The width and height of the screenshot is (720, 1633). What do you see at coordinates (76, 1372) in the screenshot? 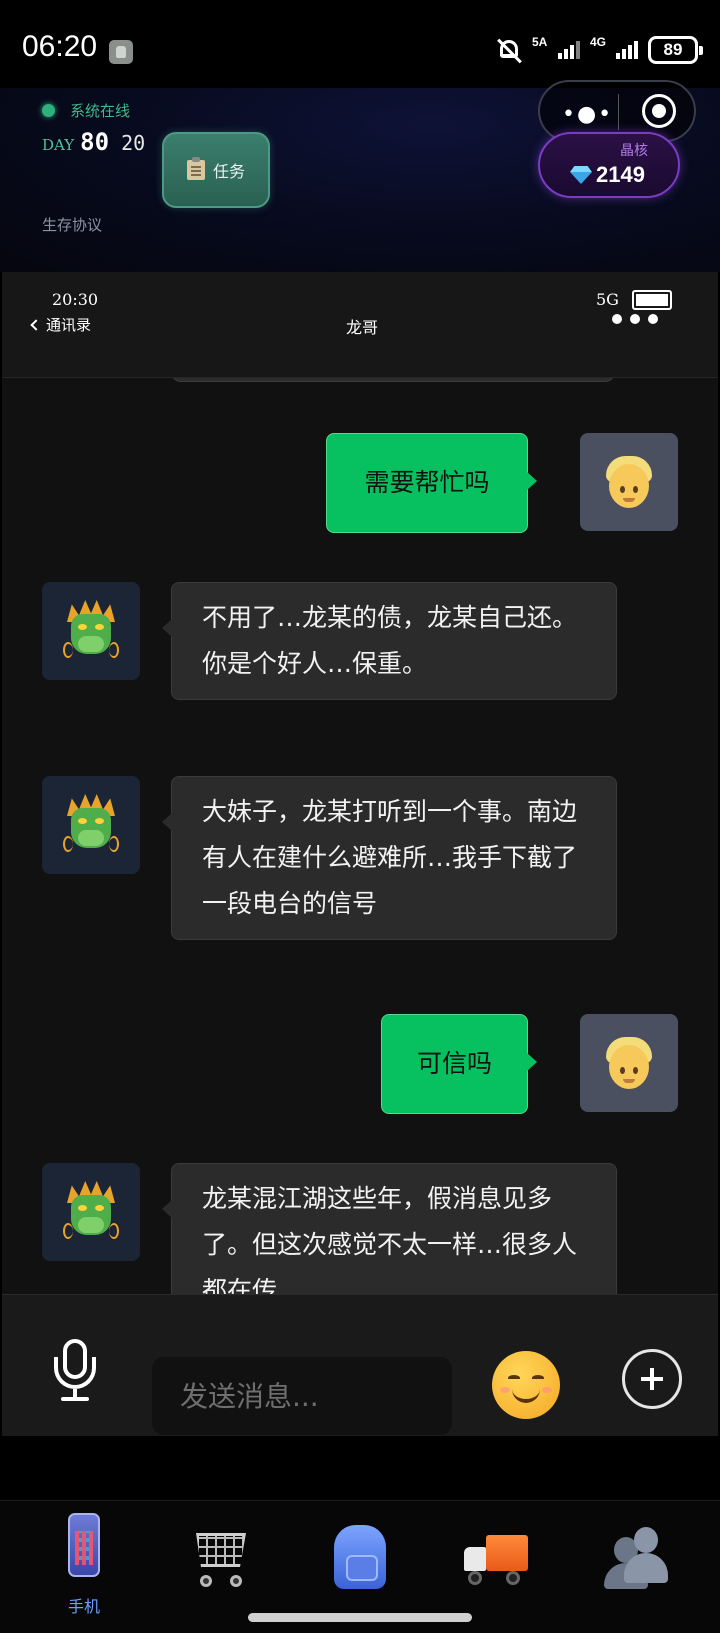
I see `microphone-icon` at bounding box center [76, 1372].